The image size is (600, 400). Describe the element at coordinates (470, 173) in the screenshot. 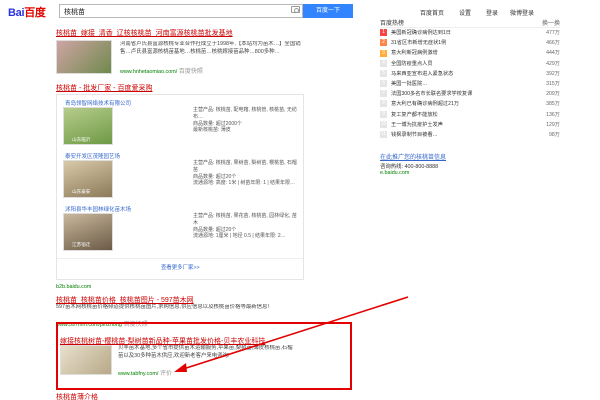

I see `promo-url: e.baidu.com` at that location.